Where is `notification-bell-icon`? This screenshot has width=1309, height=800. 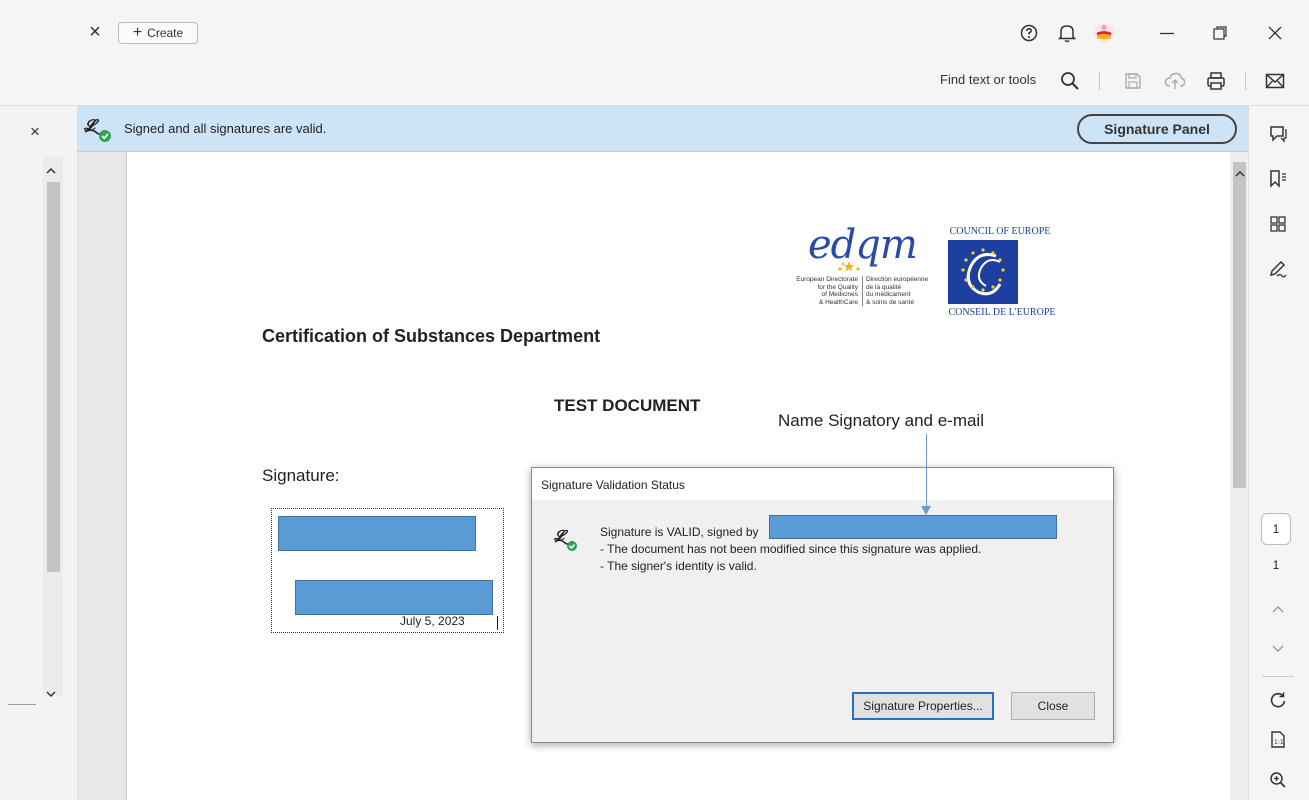 notification-bell-icon is located at coordinates (1067, 33).